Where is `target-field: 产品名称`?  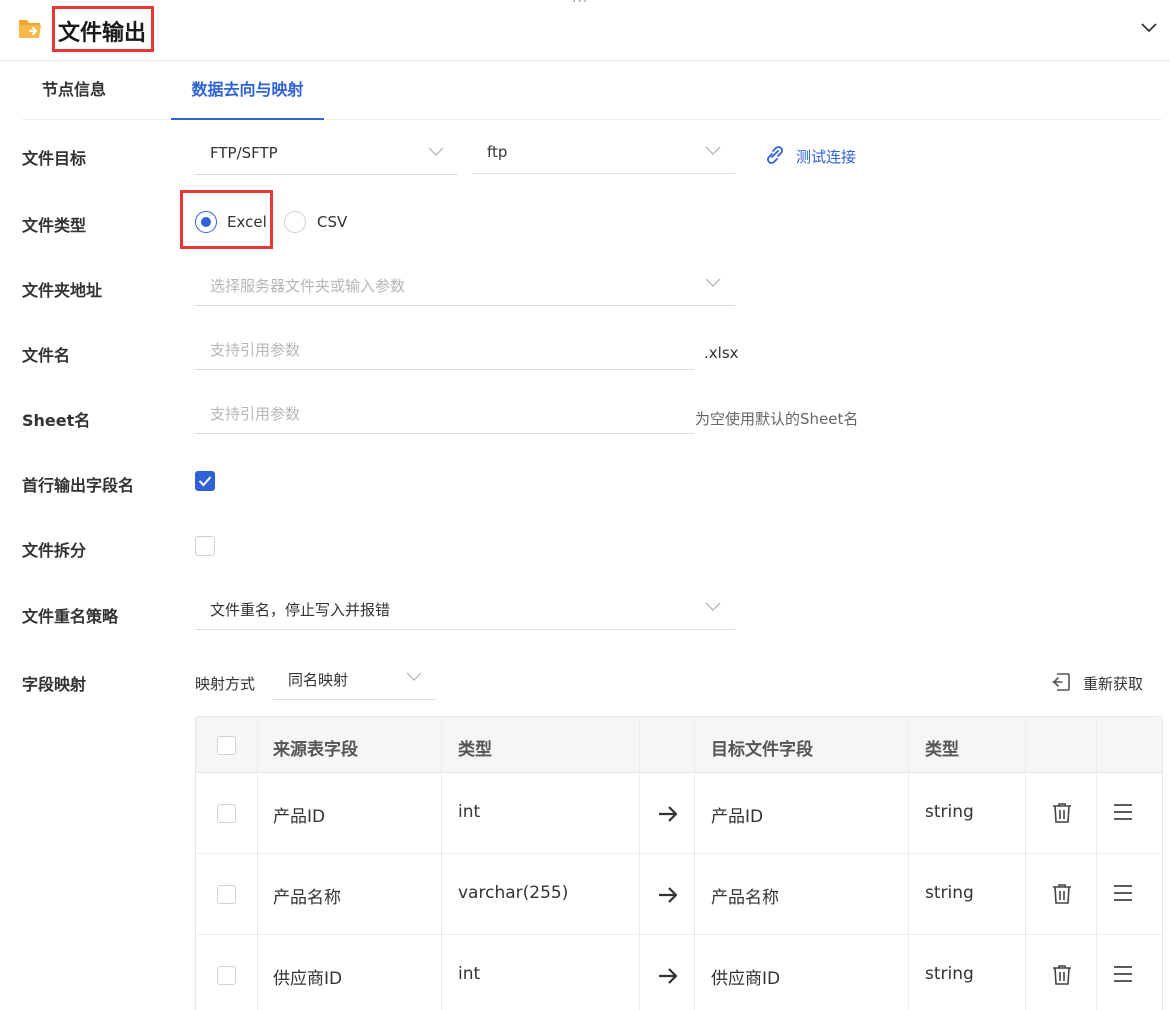 target-field: 产品名称 is located at coordinates (745, 898).